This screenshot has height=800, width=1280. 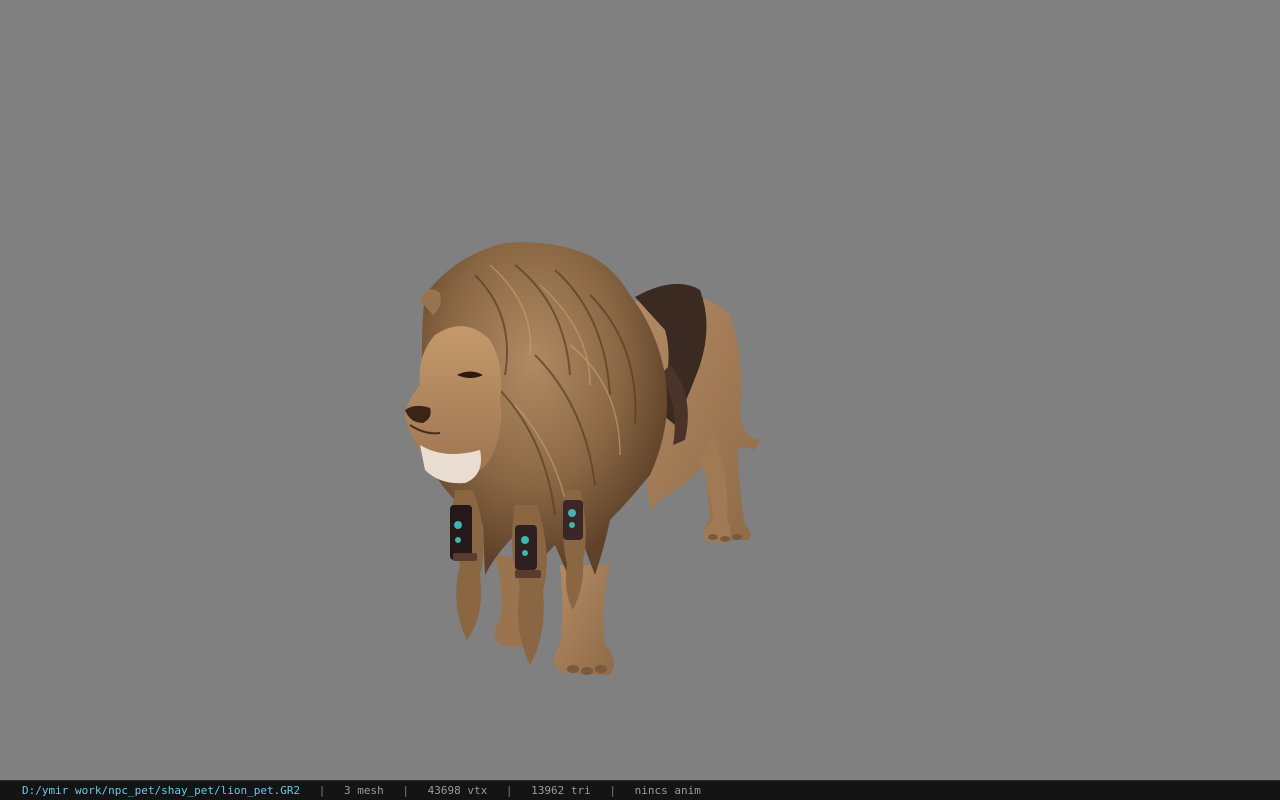 What do you see at coordinates (364, 790) in the screenshot?
I see `mesh-count: 3 mesh` at bounding box center [364, 790].